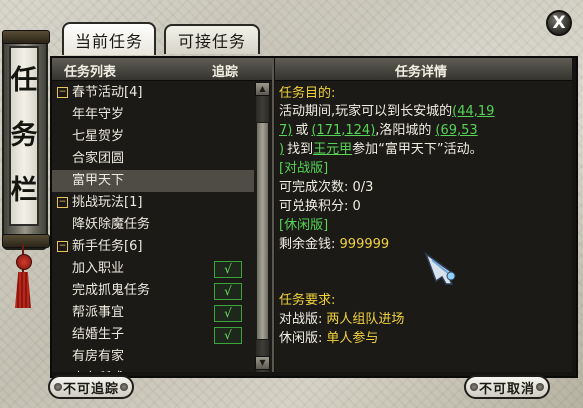 Image resolution: width=583 pixels, height=408 pixels. I want to click on task-list-header: 任务列表 追踪, so click(162, 69).